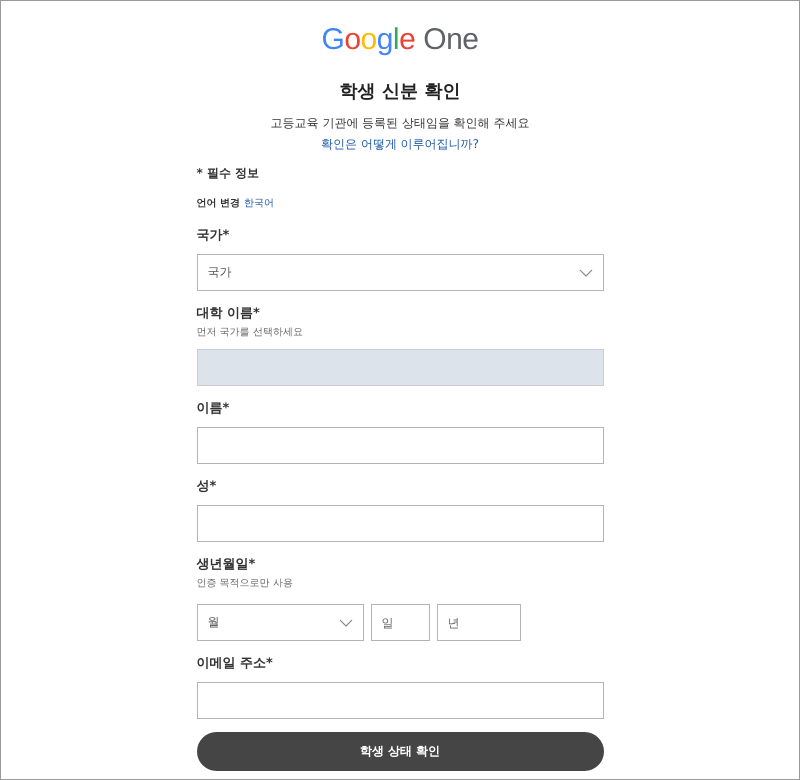  Describe the element at coordinates (213, 408) in the screenshot. I see `field-label: 이름*` at that location.